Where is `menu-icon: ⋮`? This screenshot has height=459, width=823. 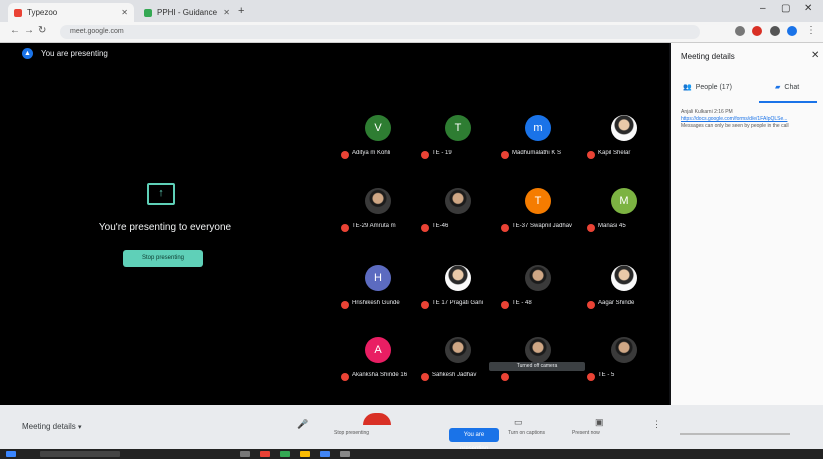
menu-icon: ⋮ is located at coordinates (811, 30).